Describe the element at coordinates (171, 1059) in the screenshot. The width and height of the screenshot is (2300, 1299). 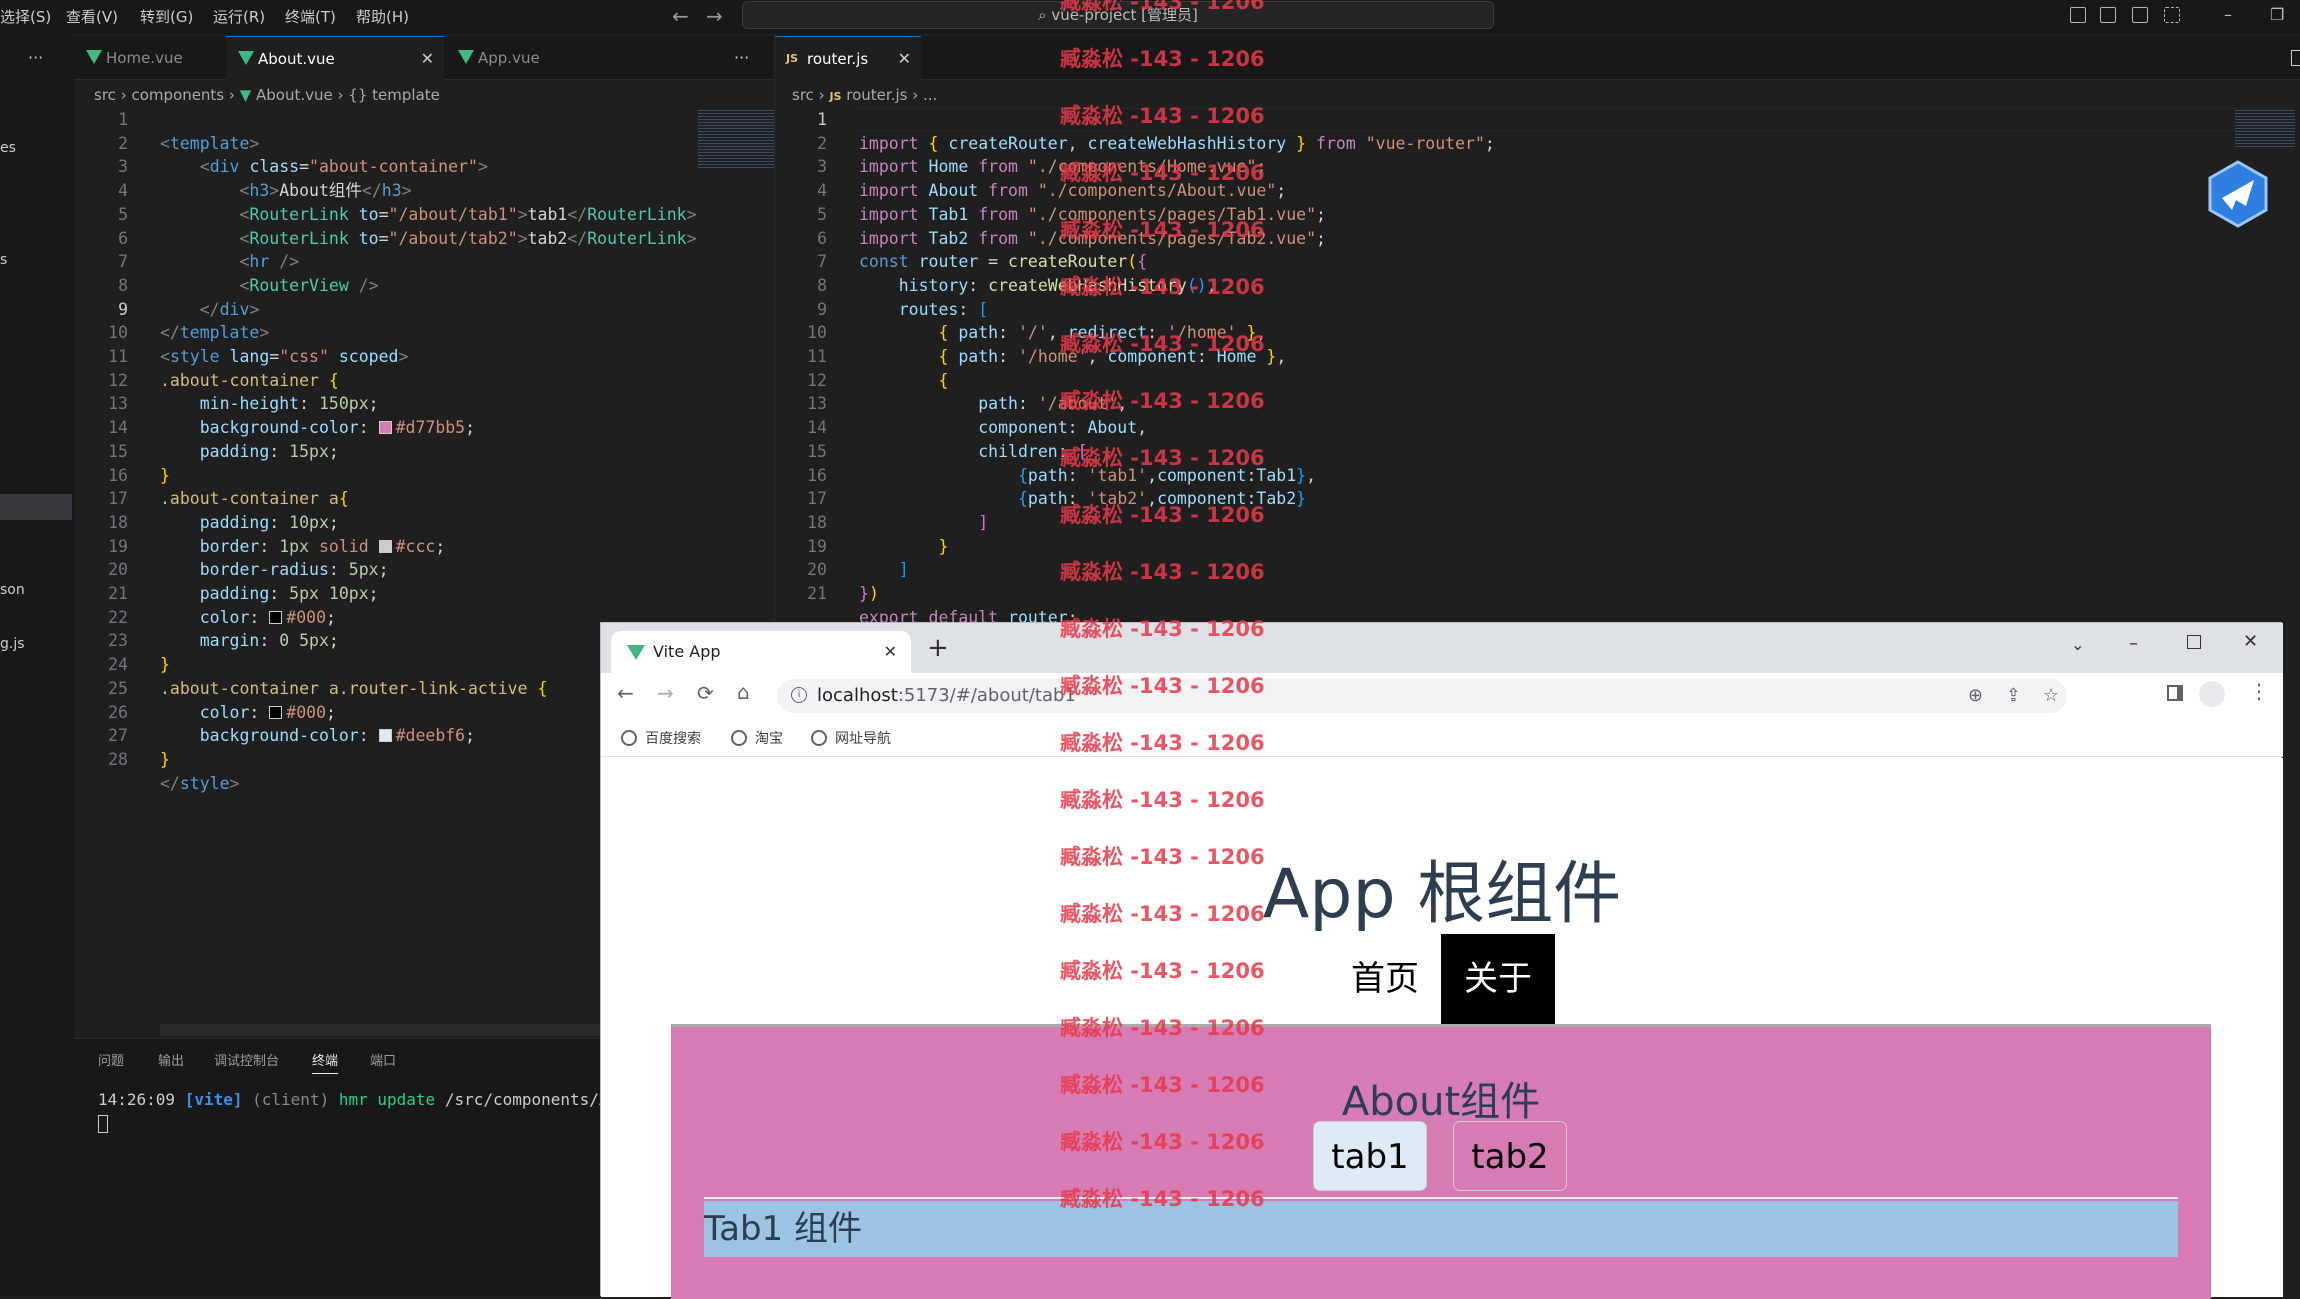
I see `tab-output: 输出` at that location.